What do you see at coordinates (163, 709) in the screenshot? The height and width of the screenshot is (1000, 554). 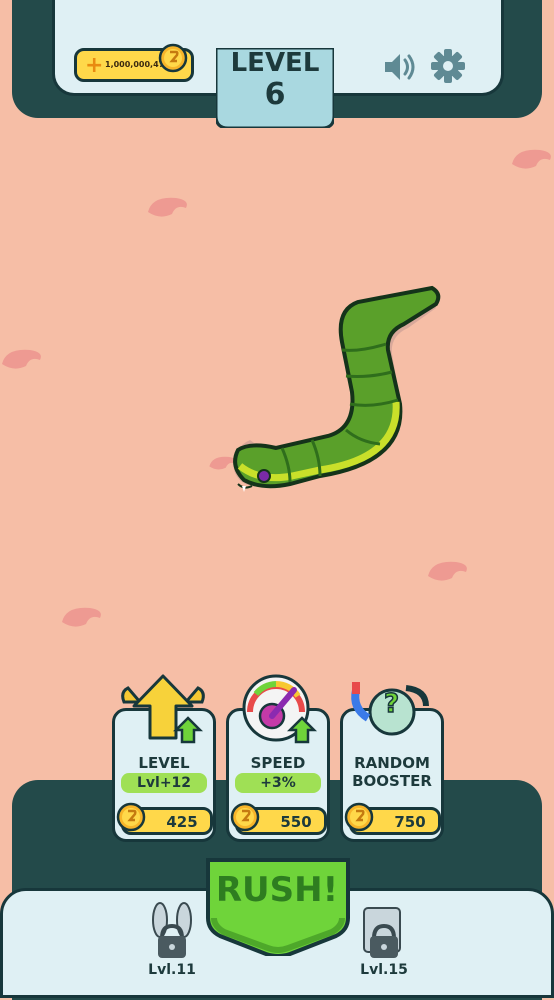 I see `golden-arrow-wings-icon` at bounding box center [163, 709].